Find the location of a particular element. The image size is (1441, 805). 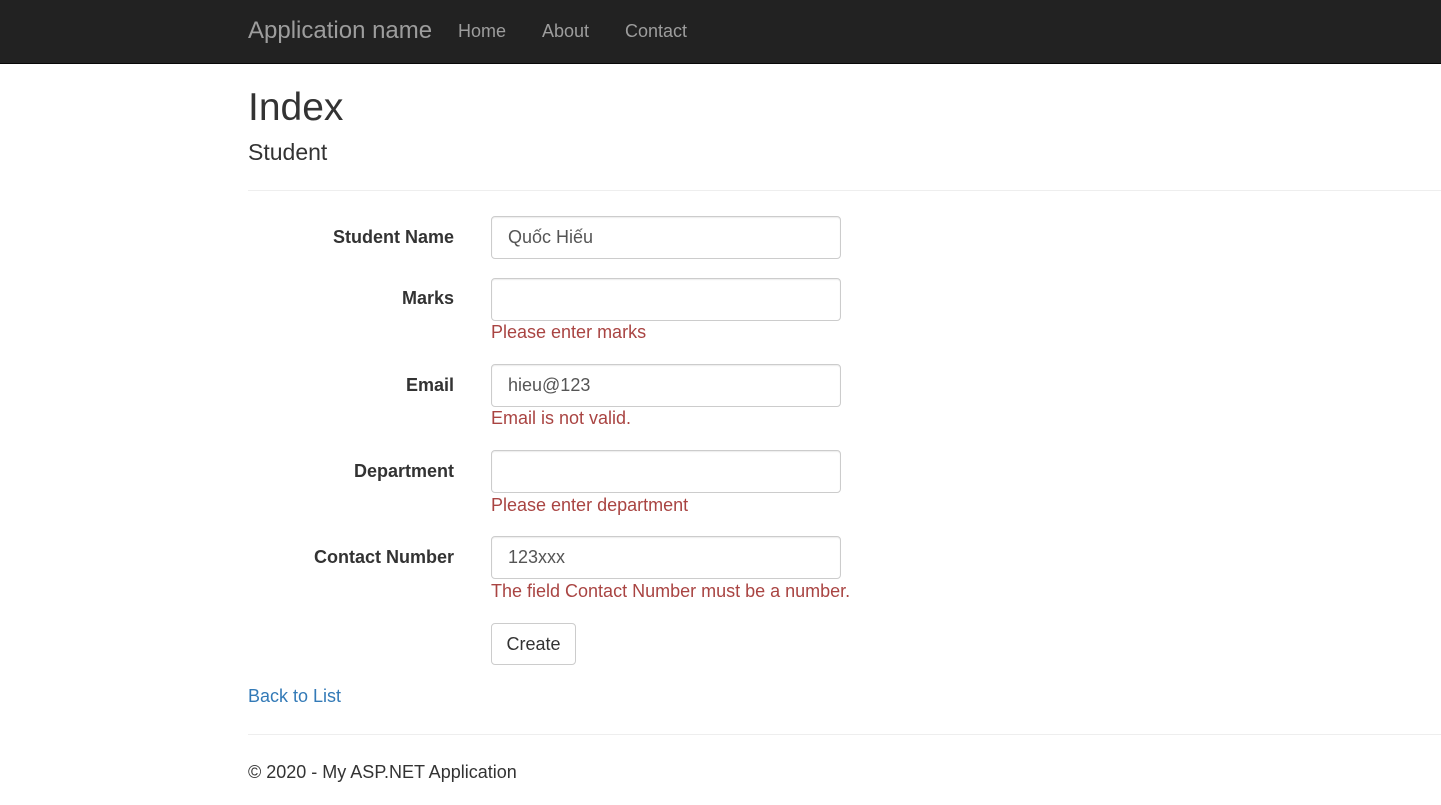

marks-input is located at coordinates (666, 299).